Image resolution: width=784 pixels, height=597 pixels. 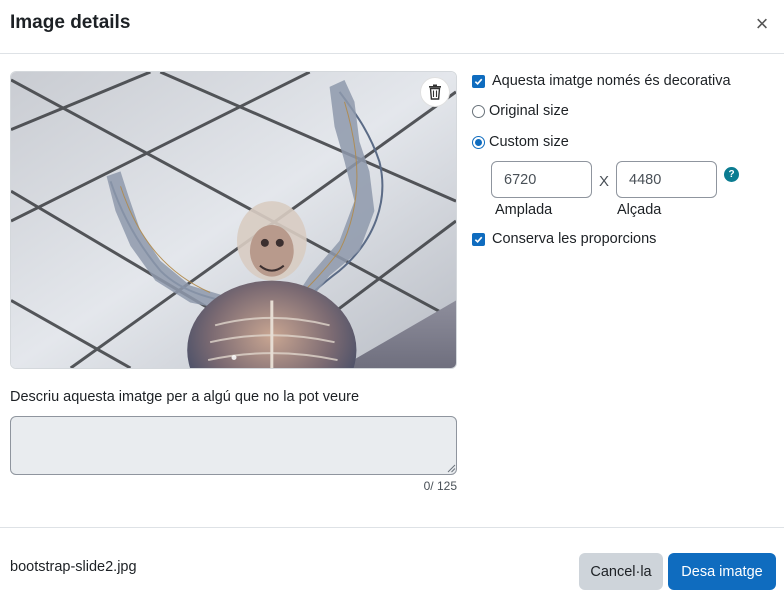 I want to click on keep-ratio-checkbox, so click(x=478, y=239).